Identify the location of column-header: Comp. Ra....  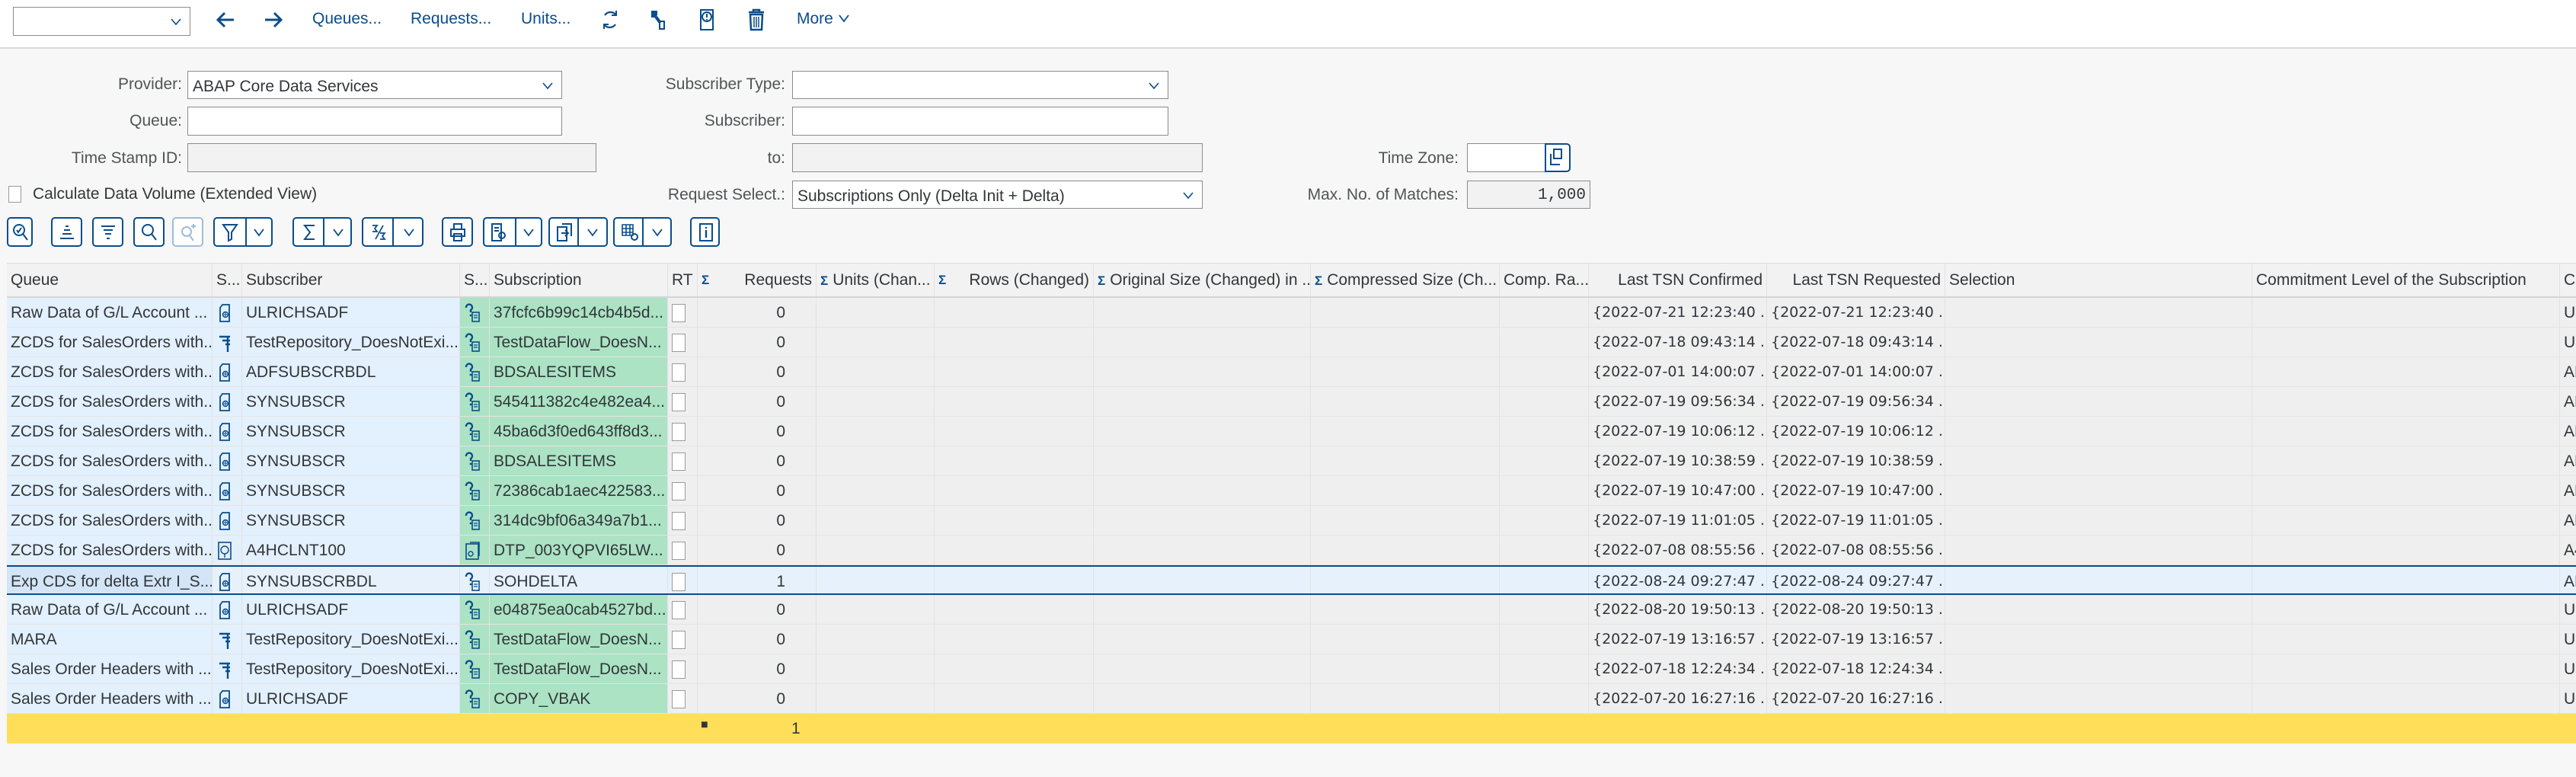
(1545, 280).